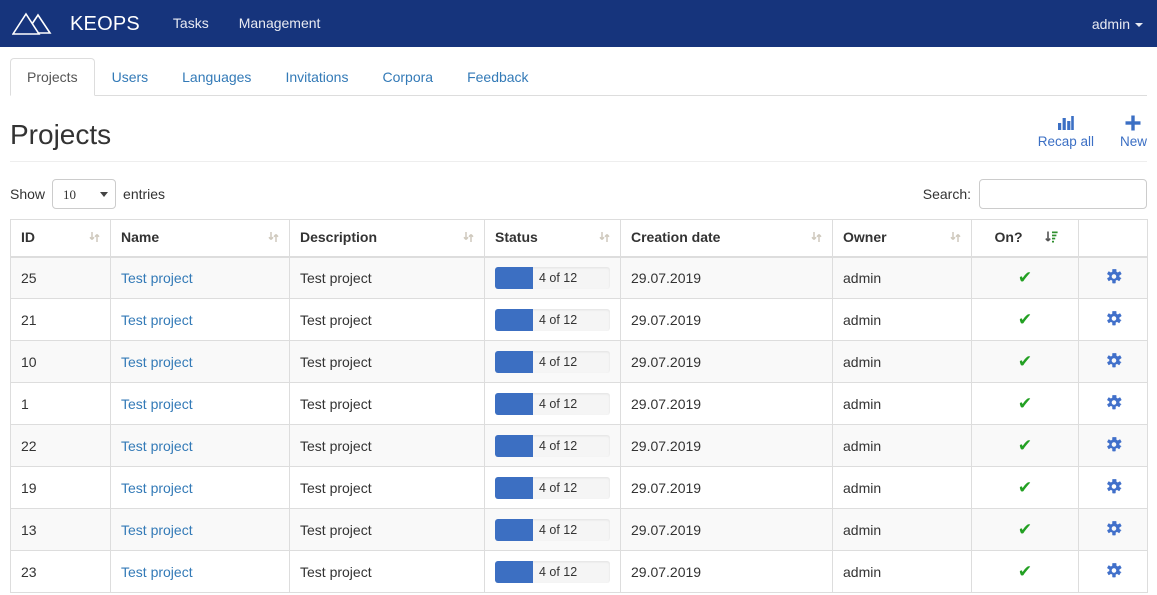 The height and width of the screenshot is (595, 1157). I want to click on col-header-name: Name, so click(200, 238).